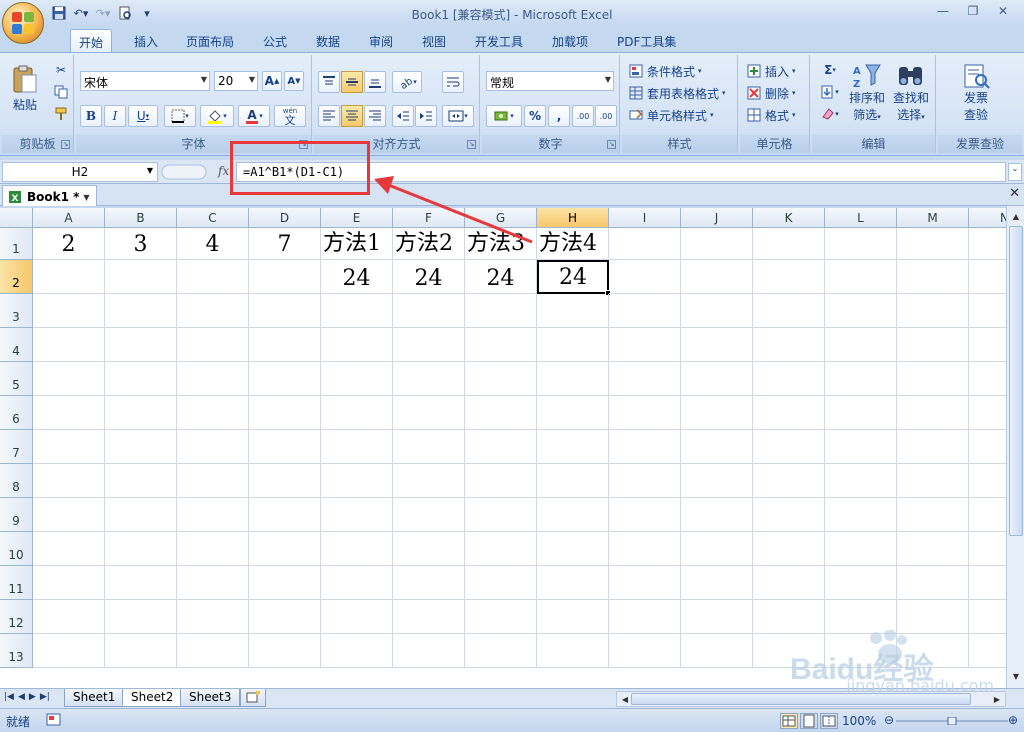 The image size is (1024, 732). Describe the element at coordinates (717, 345) in the screenshot. I see `cell-j4` at that location.